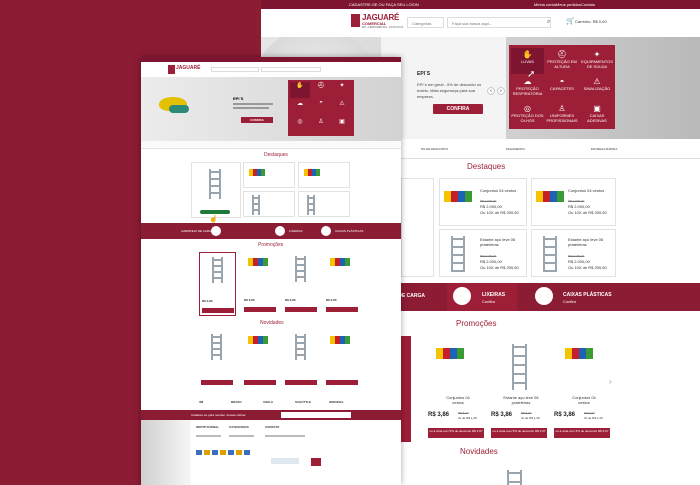  I want to click on mouse-cursor-icon: ➚, so click(531, 74).